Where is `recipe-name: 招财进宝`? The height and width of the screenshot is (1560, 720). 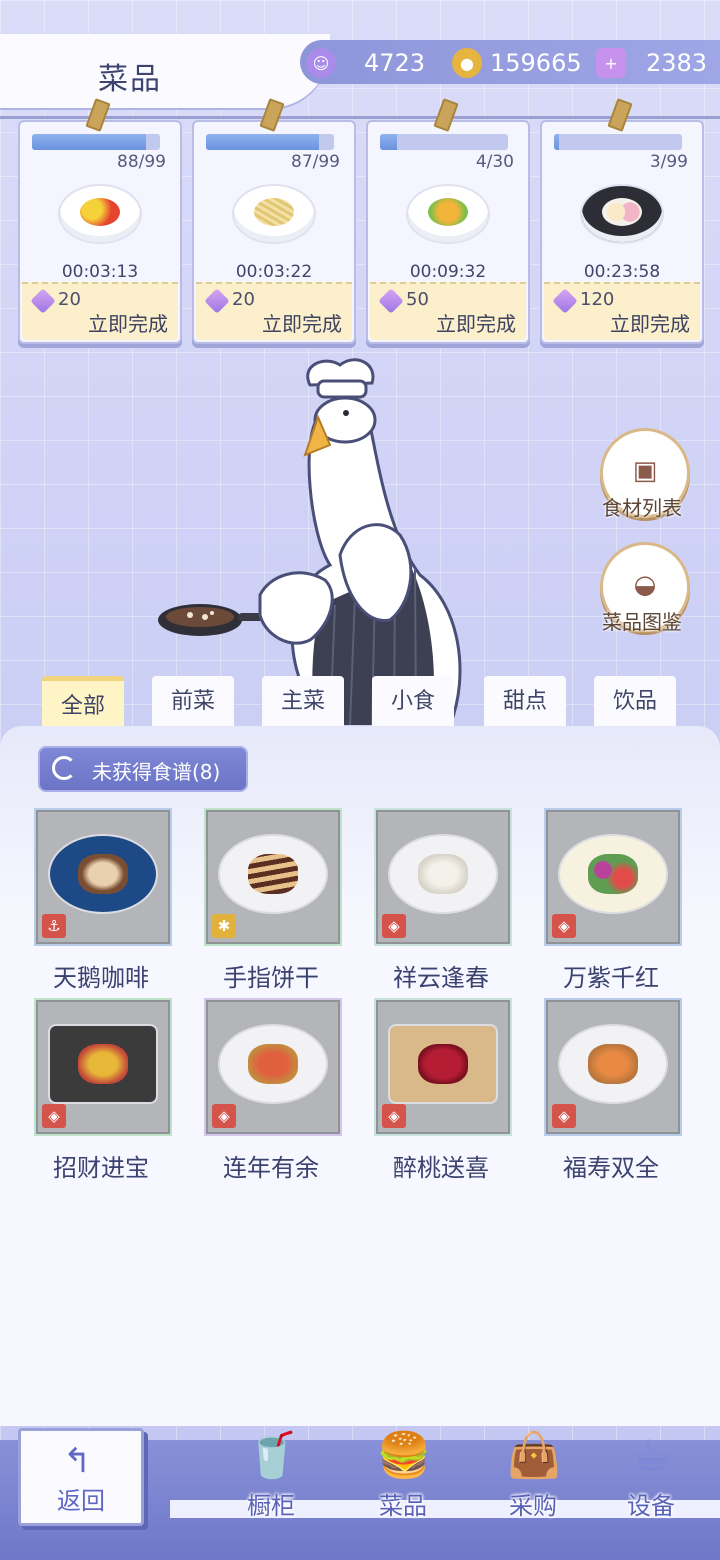 recipe-name: 招财进宝 is located at coordinates (101, 1168).